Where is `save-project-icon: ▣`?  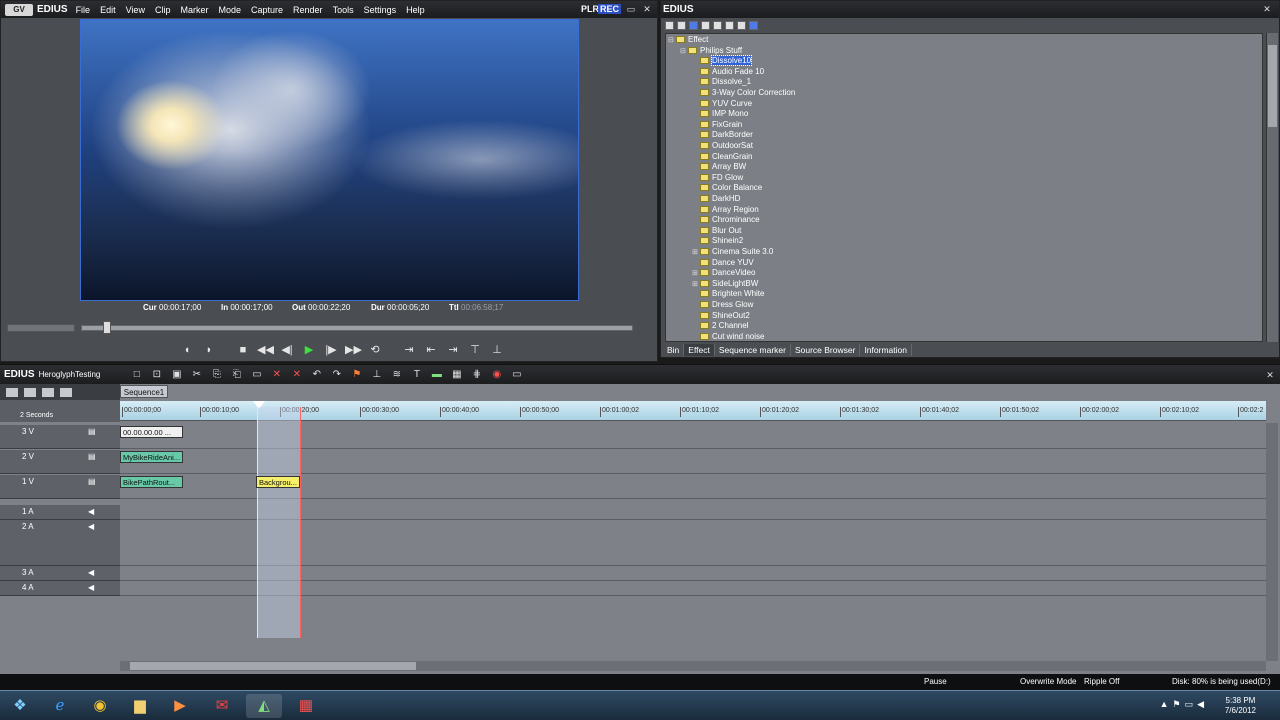 save-project-icon: ▣ is located at coordinates (176, 375).